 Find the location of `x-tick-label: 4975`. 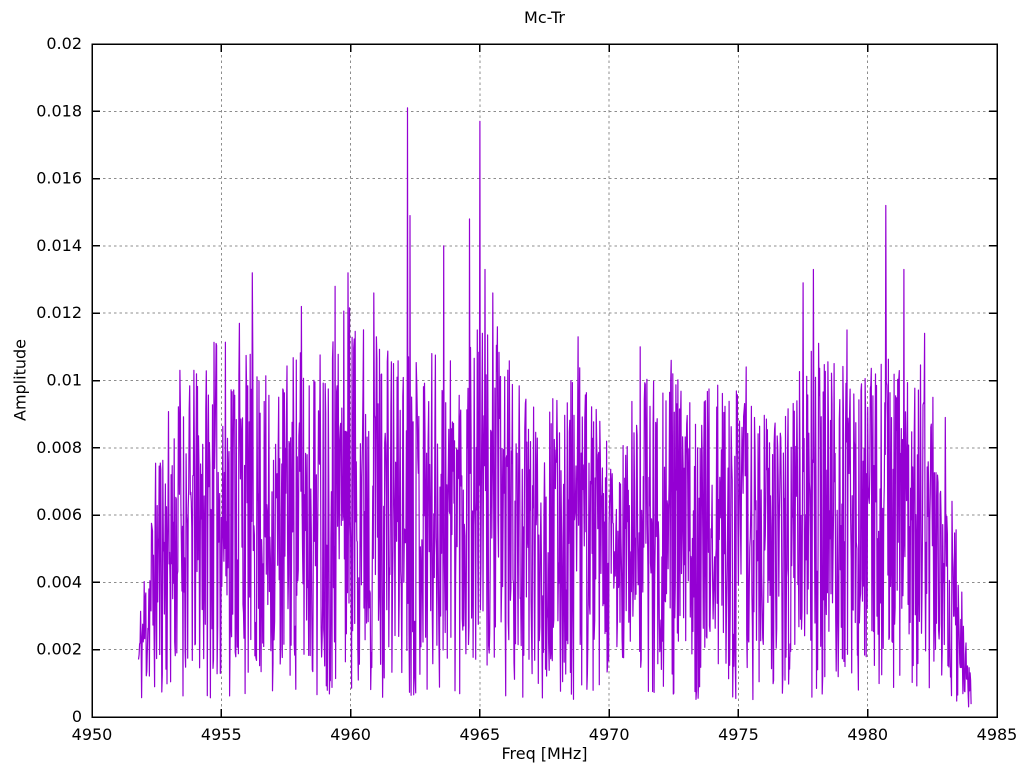

x-tick-label: 4975 is located at coordinates (738, 734).